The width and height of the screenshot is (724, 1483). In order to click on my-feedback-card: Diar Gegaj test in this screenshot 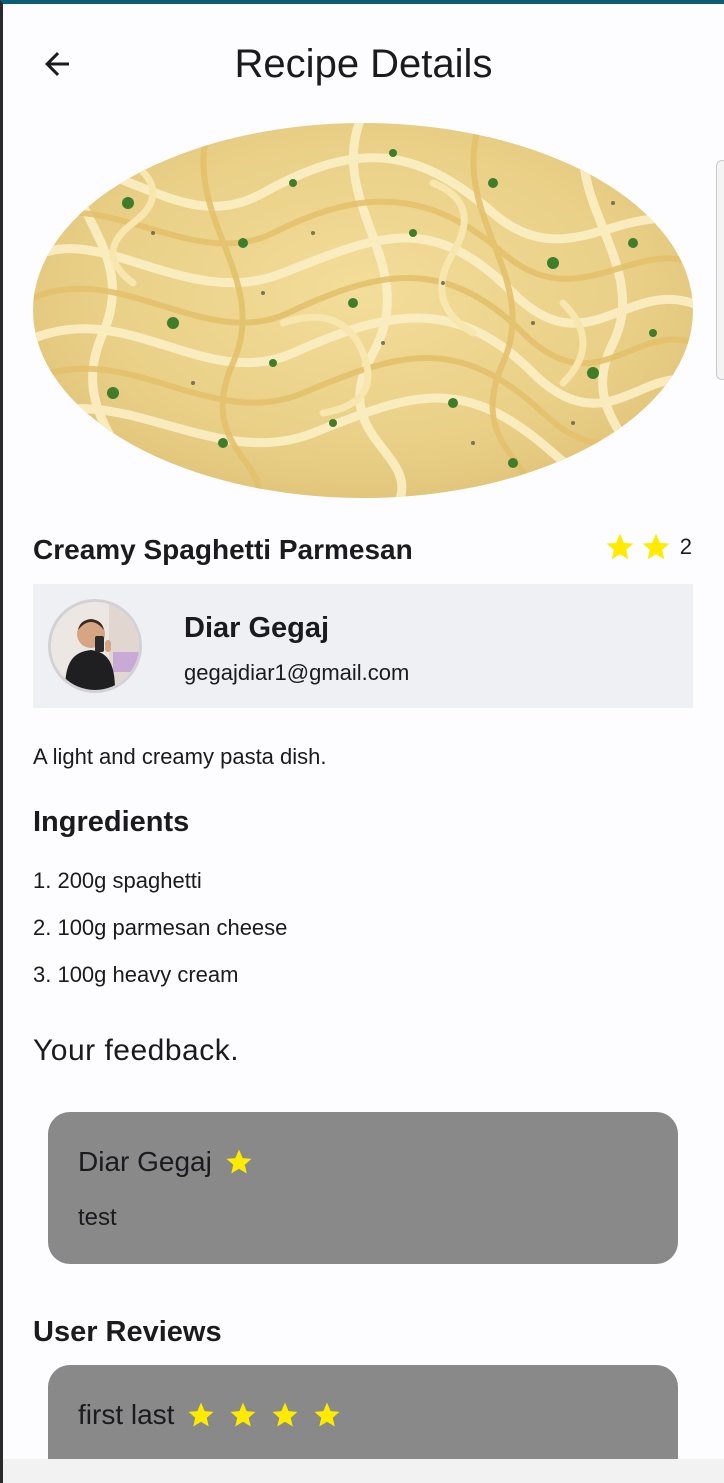, I will do `click(363, 1188)`.